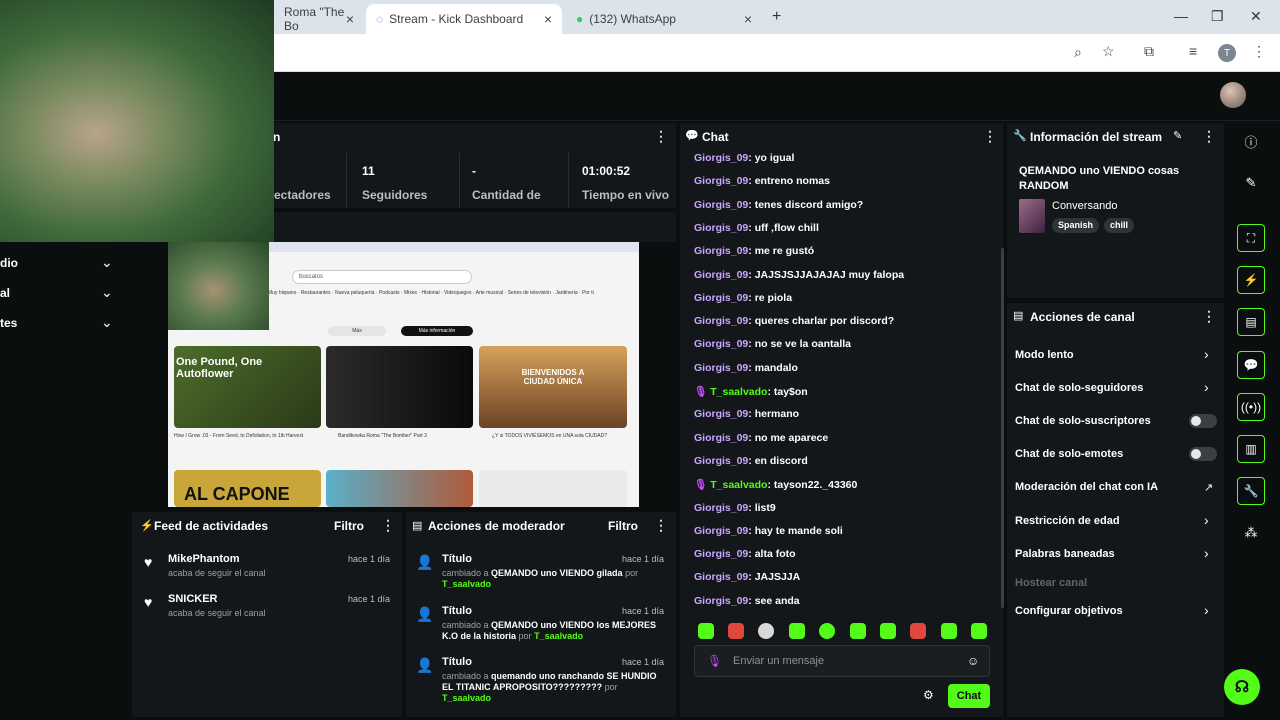 The height and width of the screenshot is (720, 1280). Describe the element at coordinates (1251, 491) in the screenshot. I see `wrench-icon: 🔧` at that location.